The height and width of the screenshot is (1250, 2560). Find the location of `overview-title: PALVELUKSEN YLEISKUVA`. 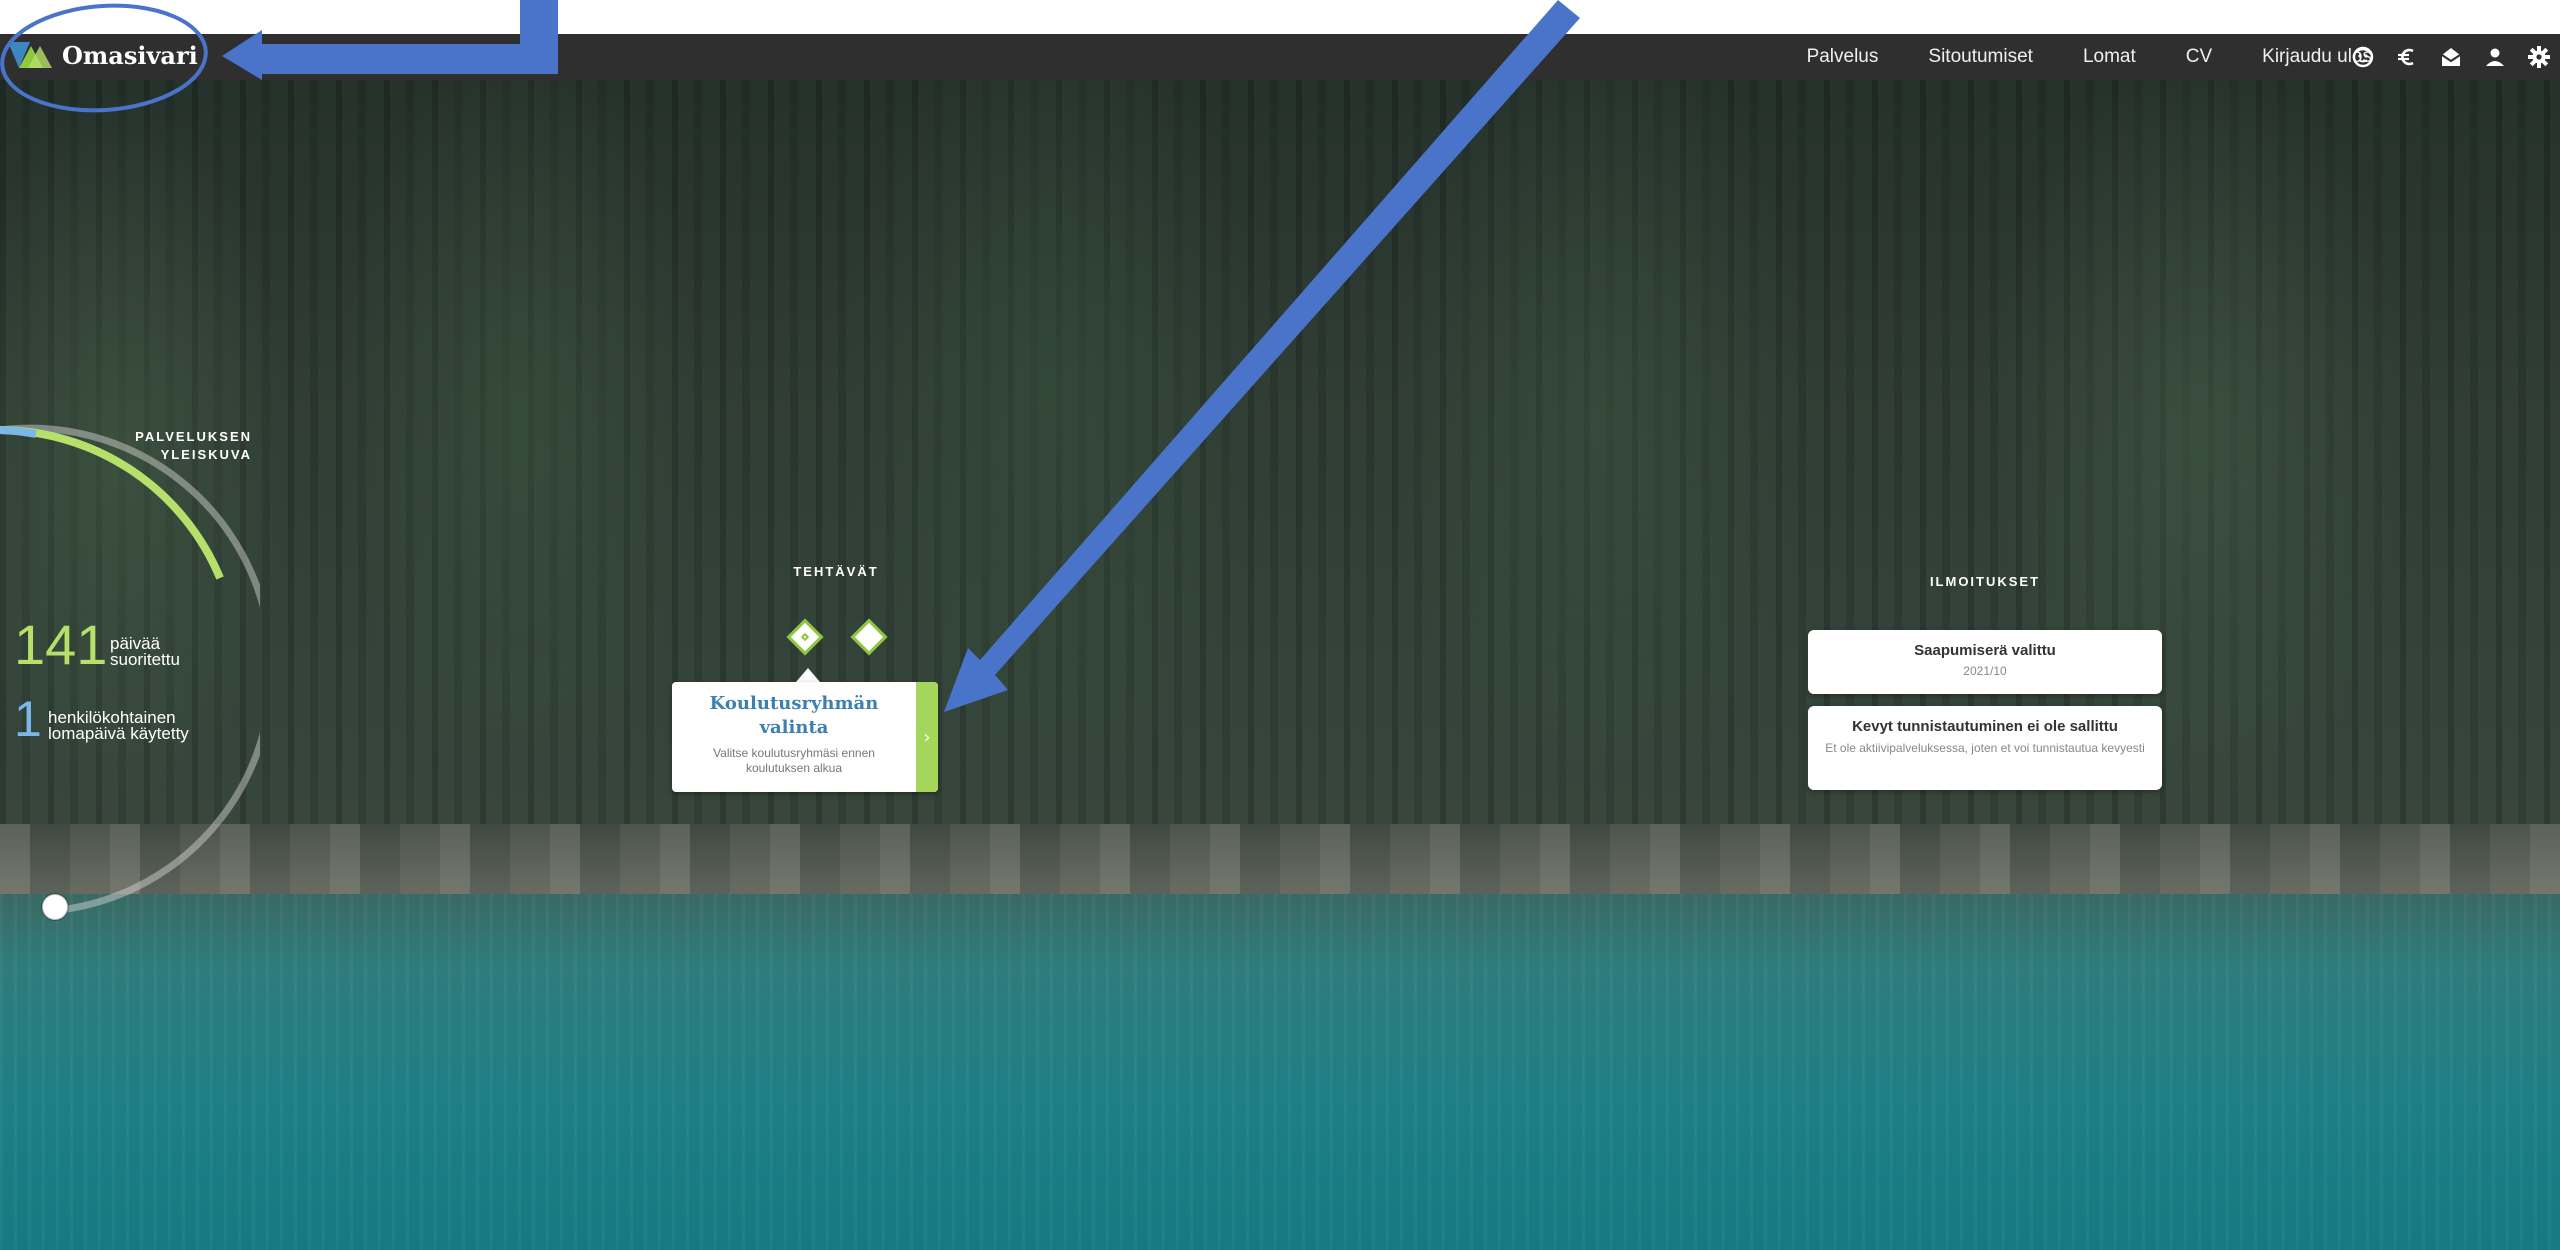

overview-title: PALVELUKSEN YLEISKUVA is located at coordinates (193, 445).